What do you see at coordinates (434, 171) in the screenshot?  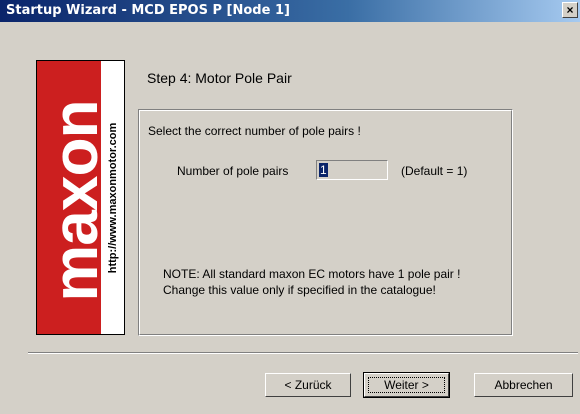 I see `default-hint: (Default = 1)` at bounding box center [434, 171].